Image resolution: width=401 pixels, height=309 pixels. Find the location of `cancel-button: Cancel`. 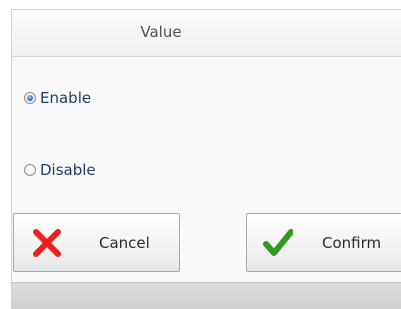

cancel-button: Cancel is located at coordinates (96, 242).